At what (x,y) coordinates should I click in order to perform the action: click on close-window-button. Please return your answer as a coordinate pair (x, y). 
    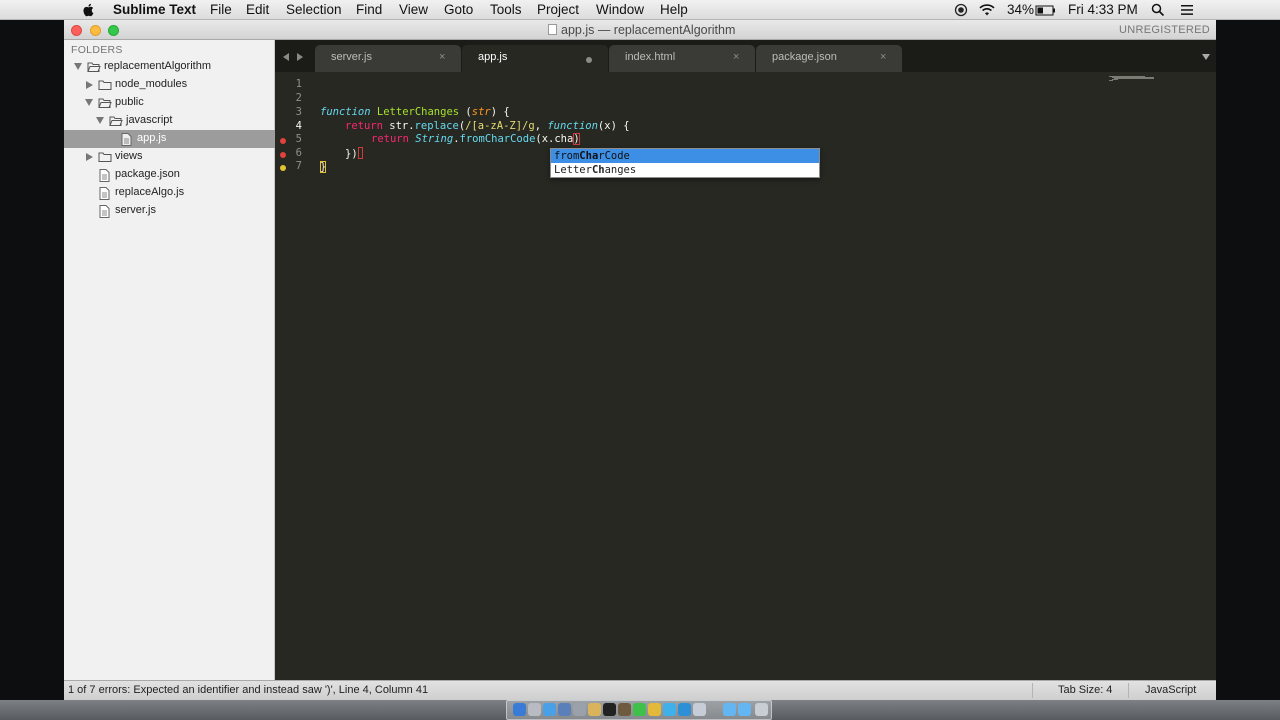
    Looking at the image, I should click on (76, 30).